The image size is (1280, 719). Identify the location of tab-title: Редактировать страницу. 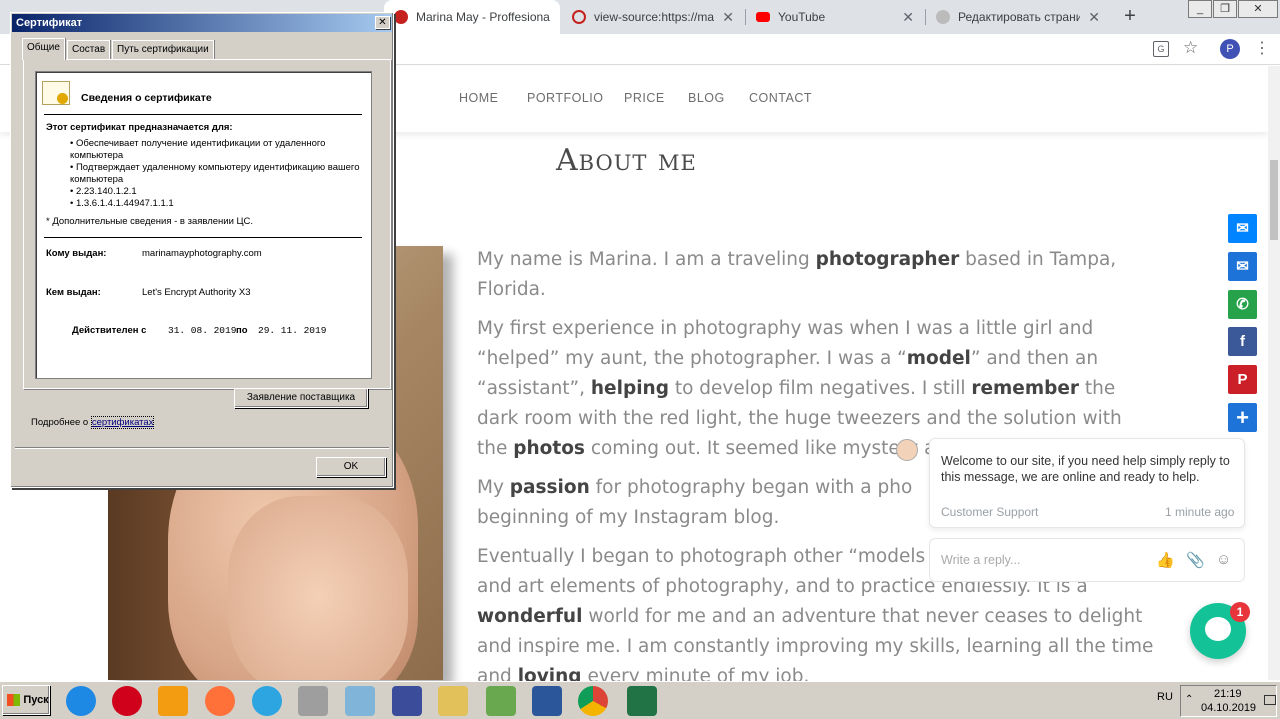
(1019, 17).